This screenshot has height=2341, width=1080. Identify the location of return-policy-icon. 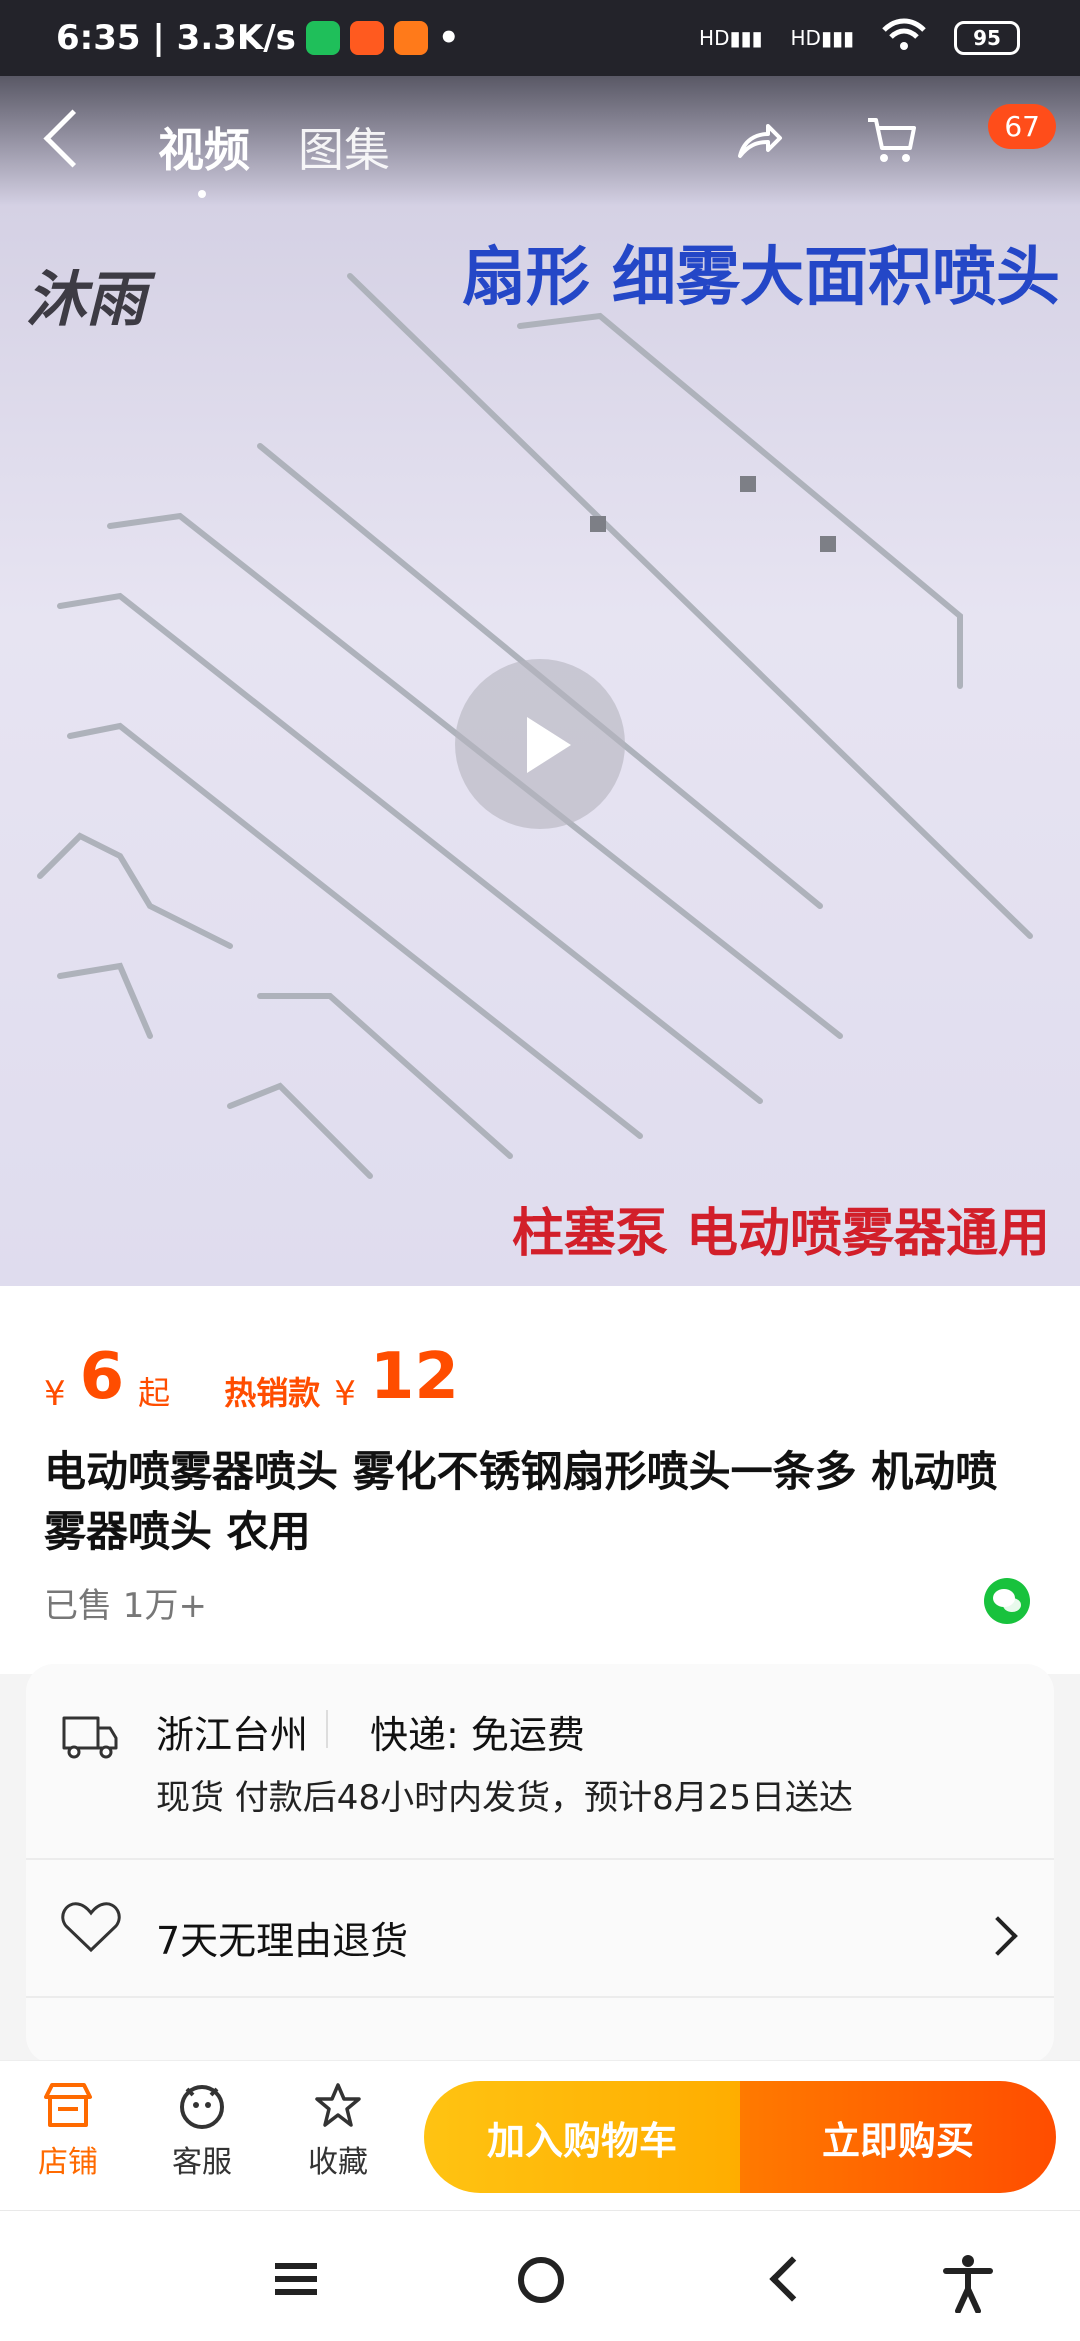
(91, 1927).